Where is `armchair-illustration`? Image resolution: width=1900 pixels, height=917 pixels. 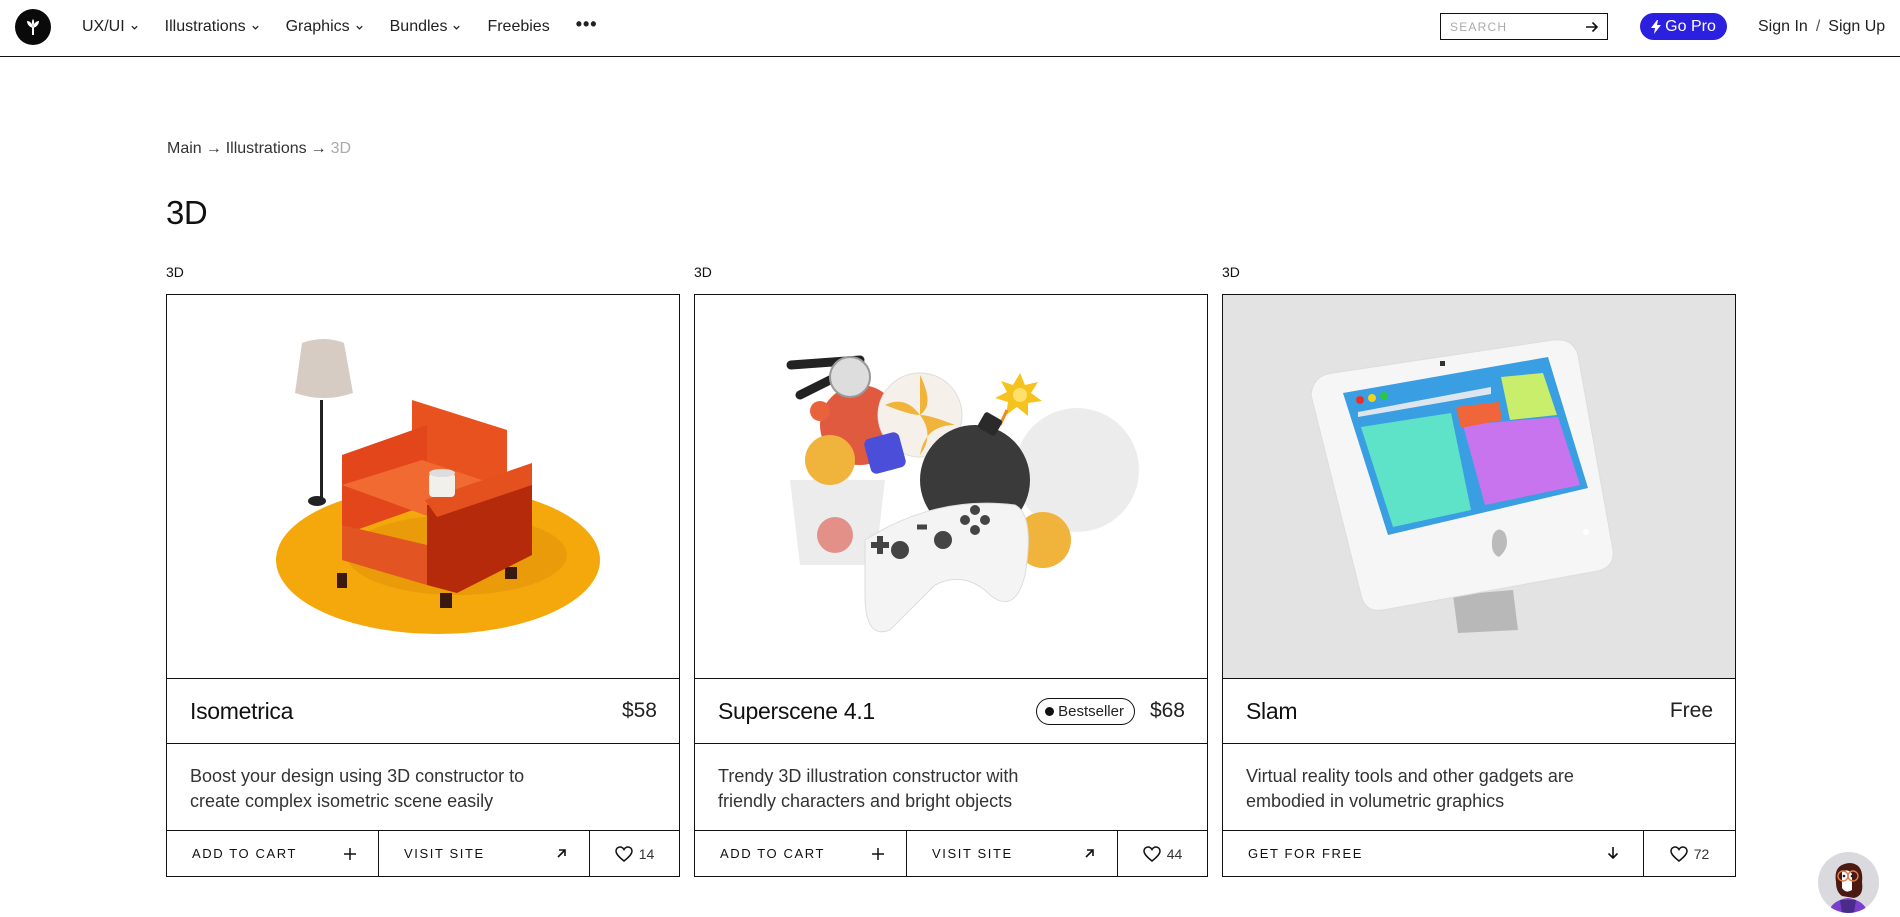 armchair-illustration is located at coordinates (438, 486).